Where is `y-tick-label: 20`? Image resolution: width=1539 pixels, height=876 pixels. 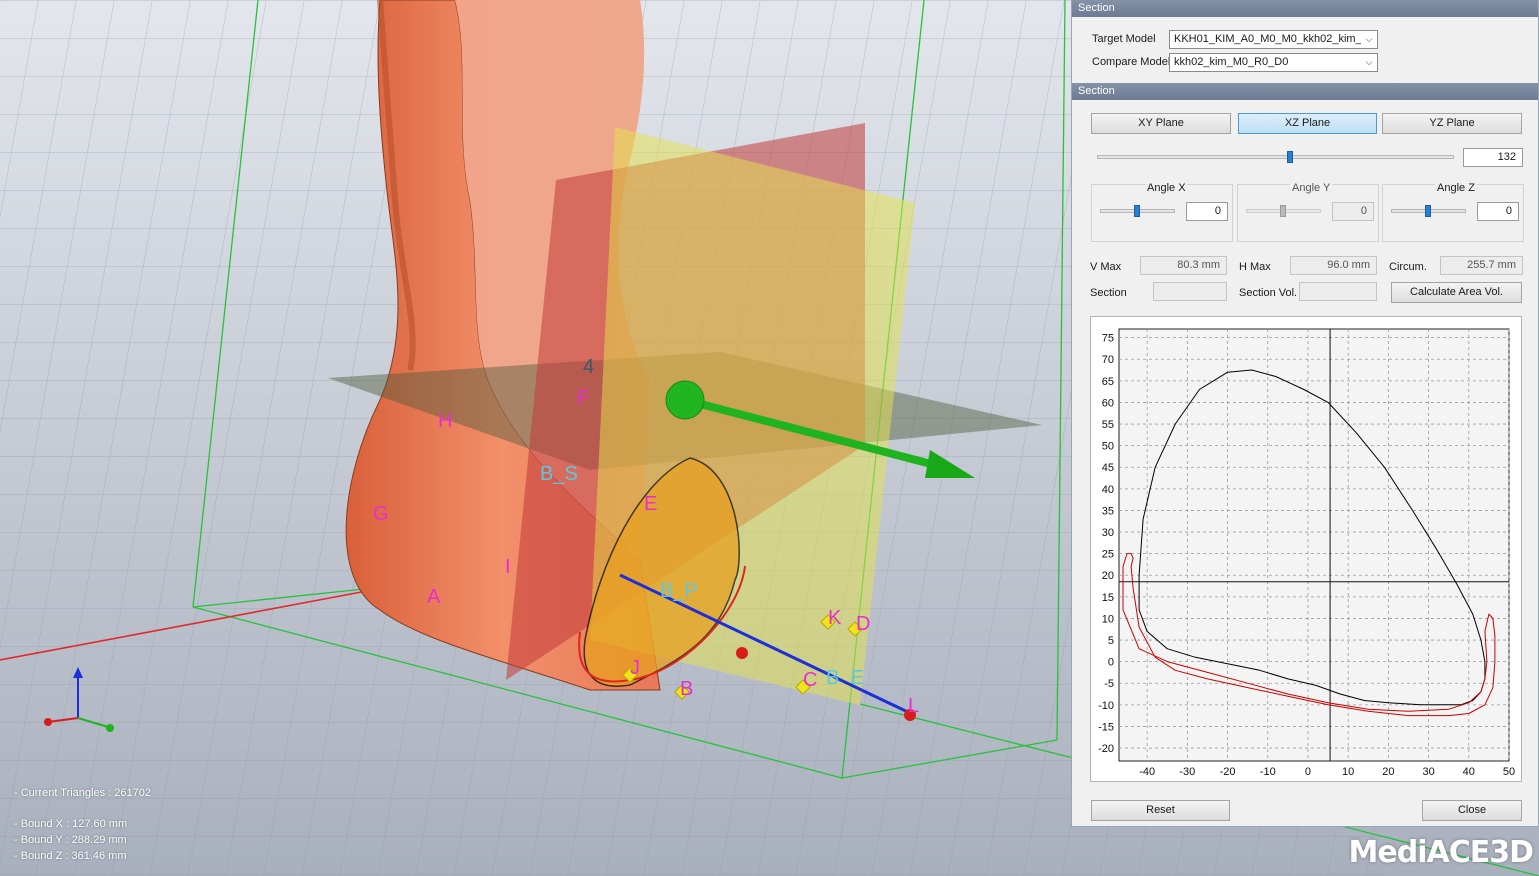
y-tick-label: 20 is located at coordinates (1108, 576).